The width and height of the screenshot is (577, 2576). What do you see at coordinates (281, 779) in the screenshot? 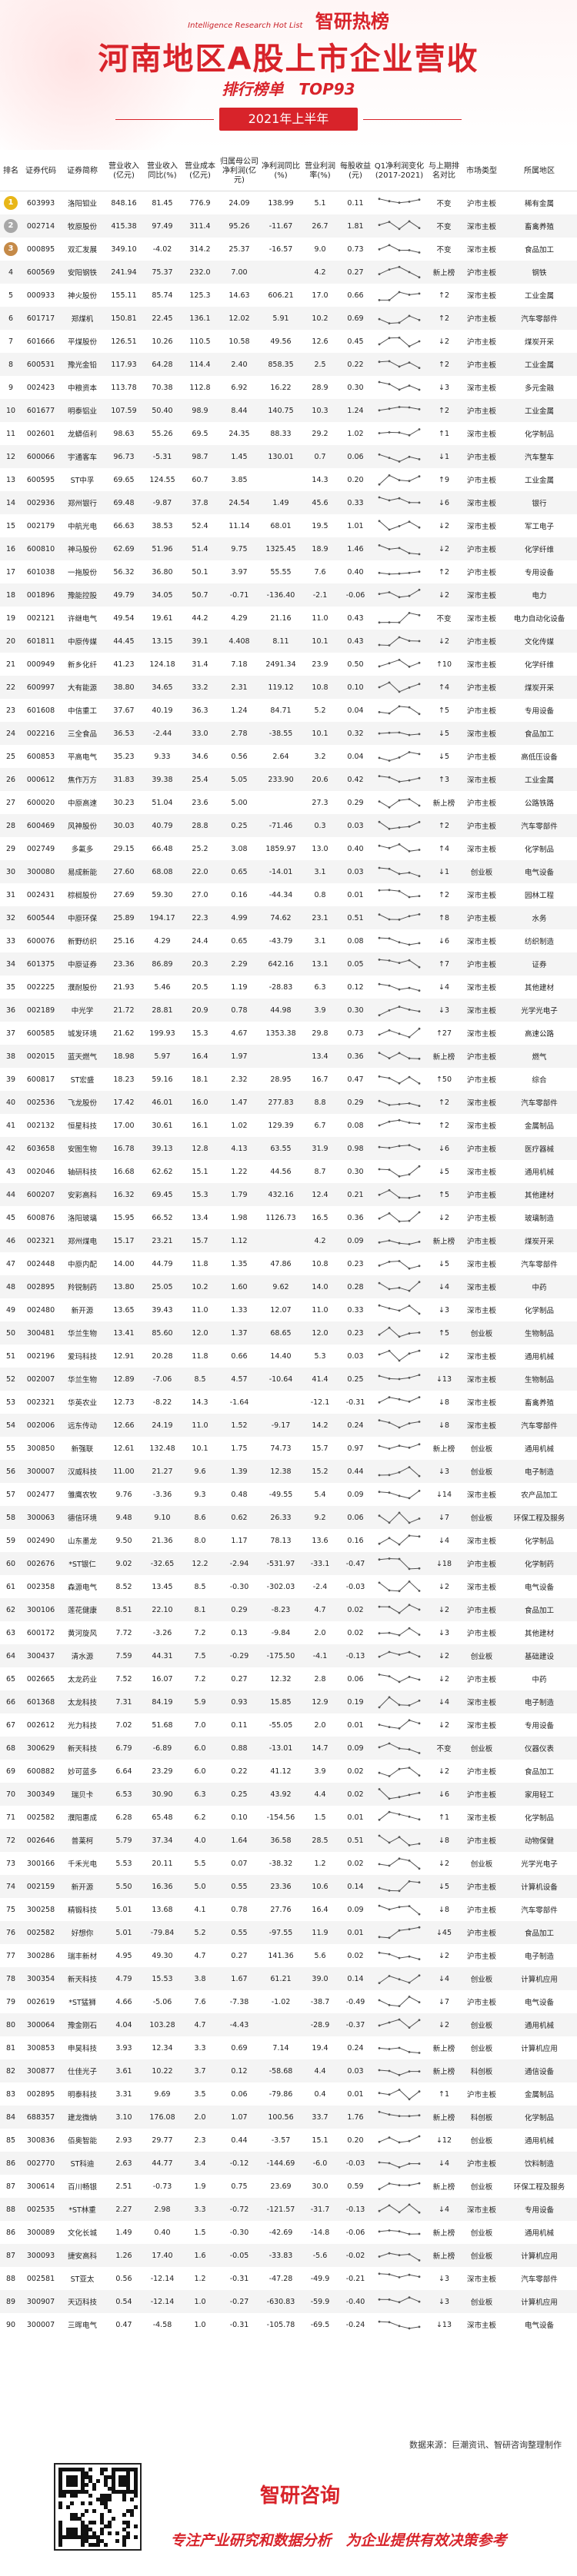
I see `table-cell: 233.90` at bounding box center [281, 779].